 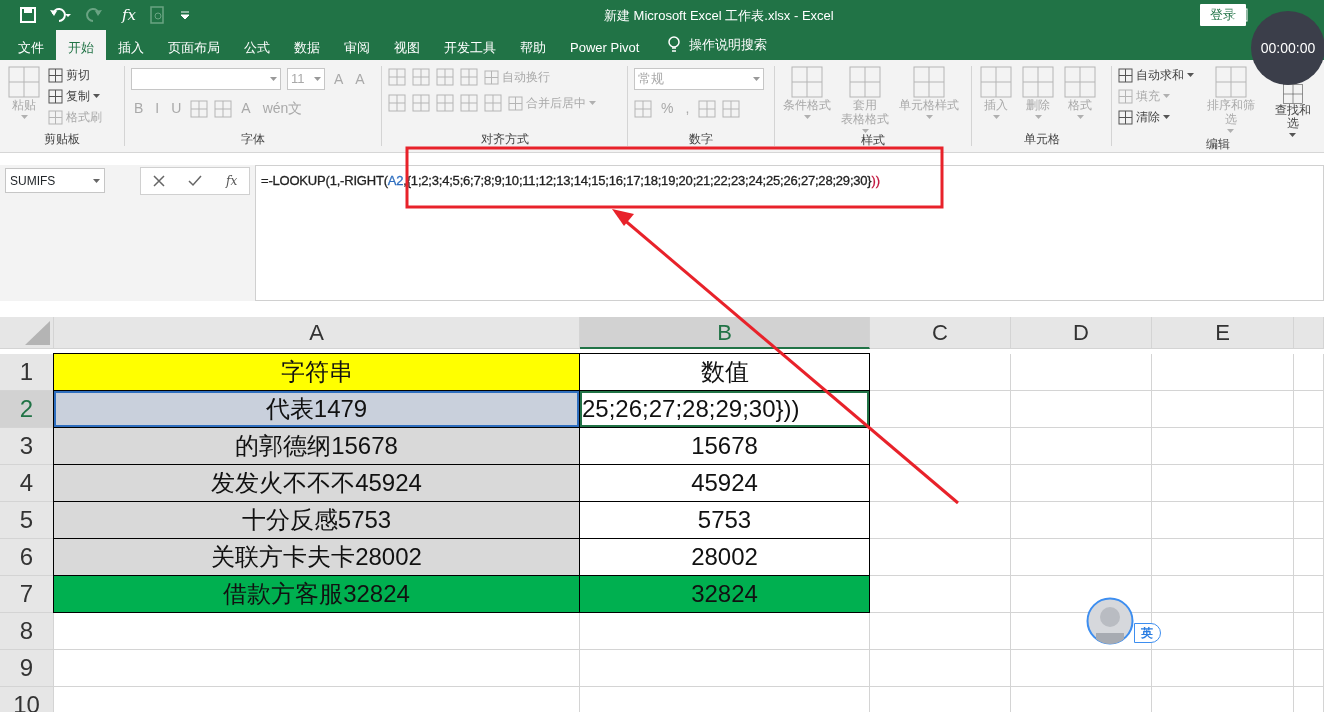 What do you see at coordinates (27, 446) in the screenshot?
I see `row-header: 3` at bounding box center [27, 446].